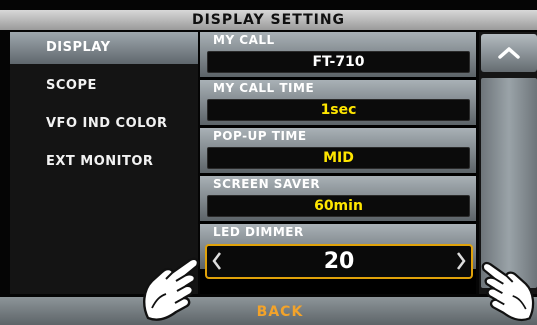  Describe the element at coordinates (104, 86) in the screenshot. I see `sidebar-item-scope: SCOPE` at that location.